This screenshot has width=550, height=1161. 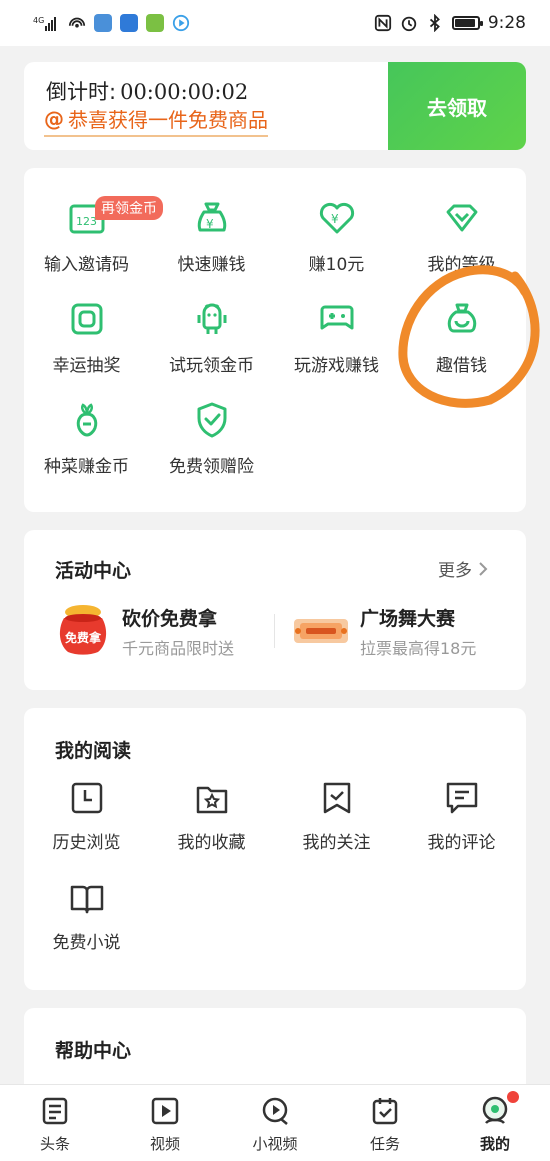 What do you see at coordinates (211, 420) in the screenshot?
I see `insurance-shield-icon` at bounding box center [211, 420].